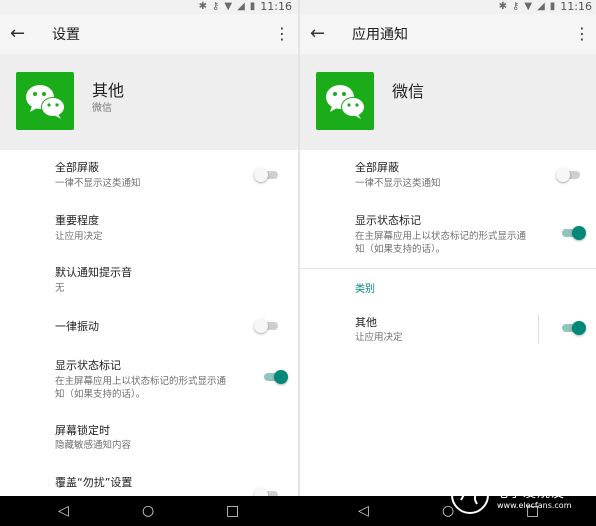 The width and height of the screenshot is (596, 526). I want to click on setting-title: 一律振动, so click(77, 326).